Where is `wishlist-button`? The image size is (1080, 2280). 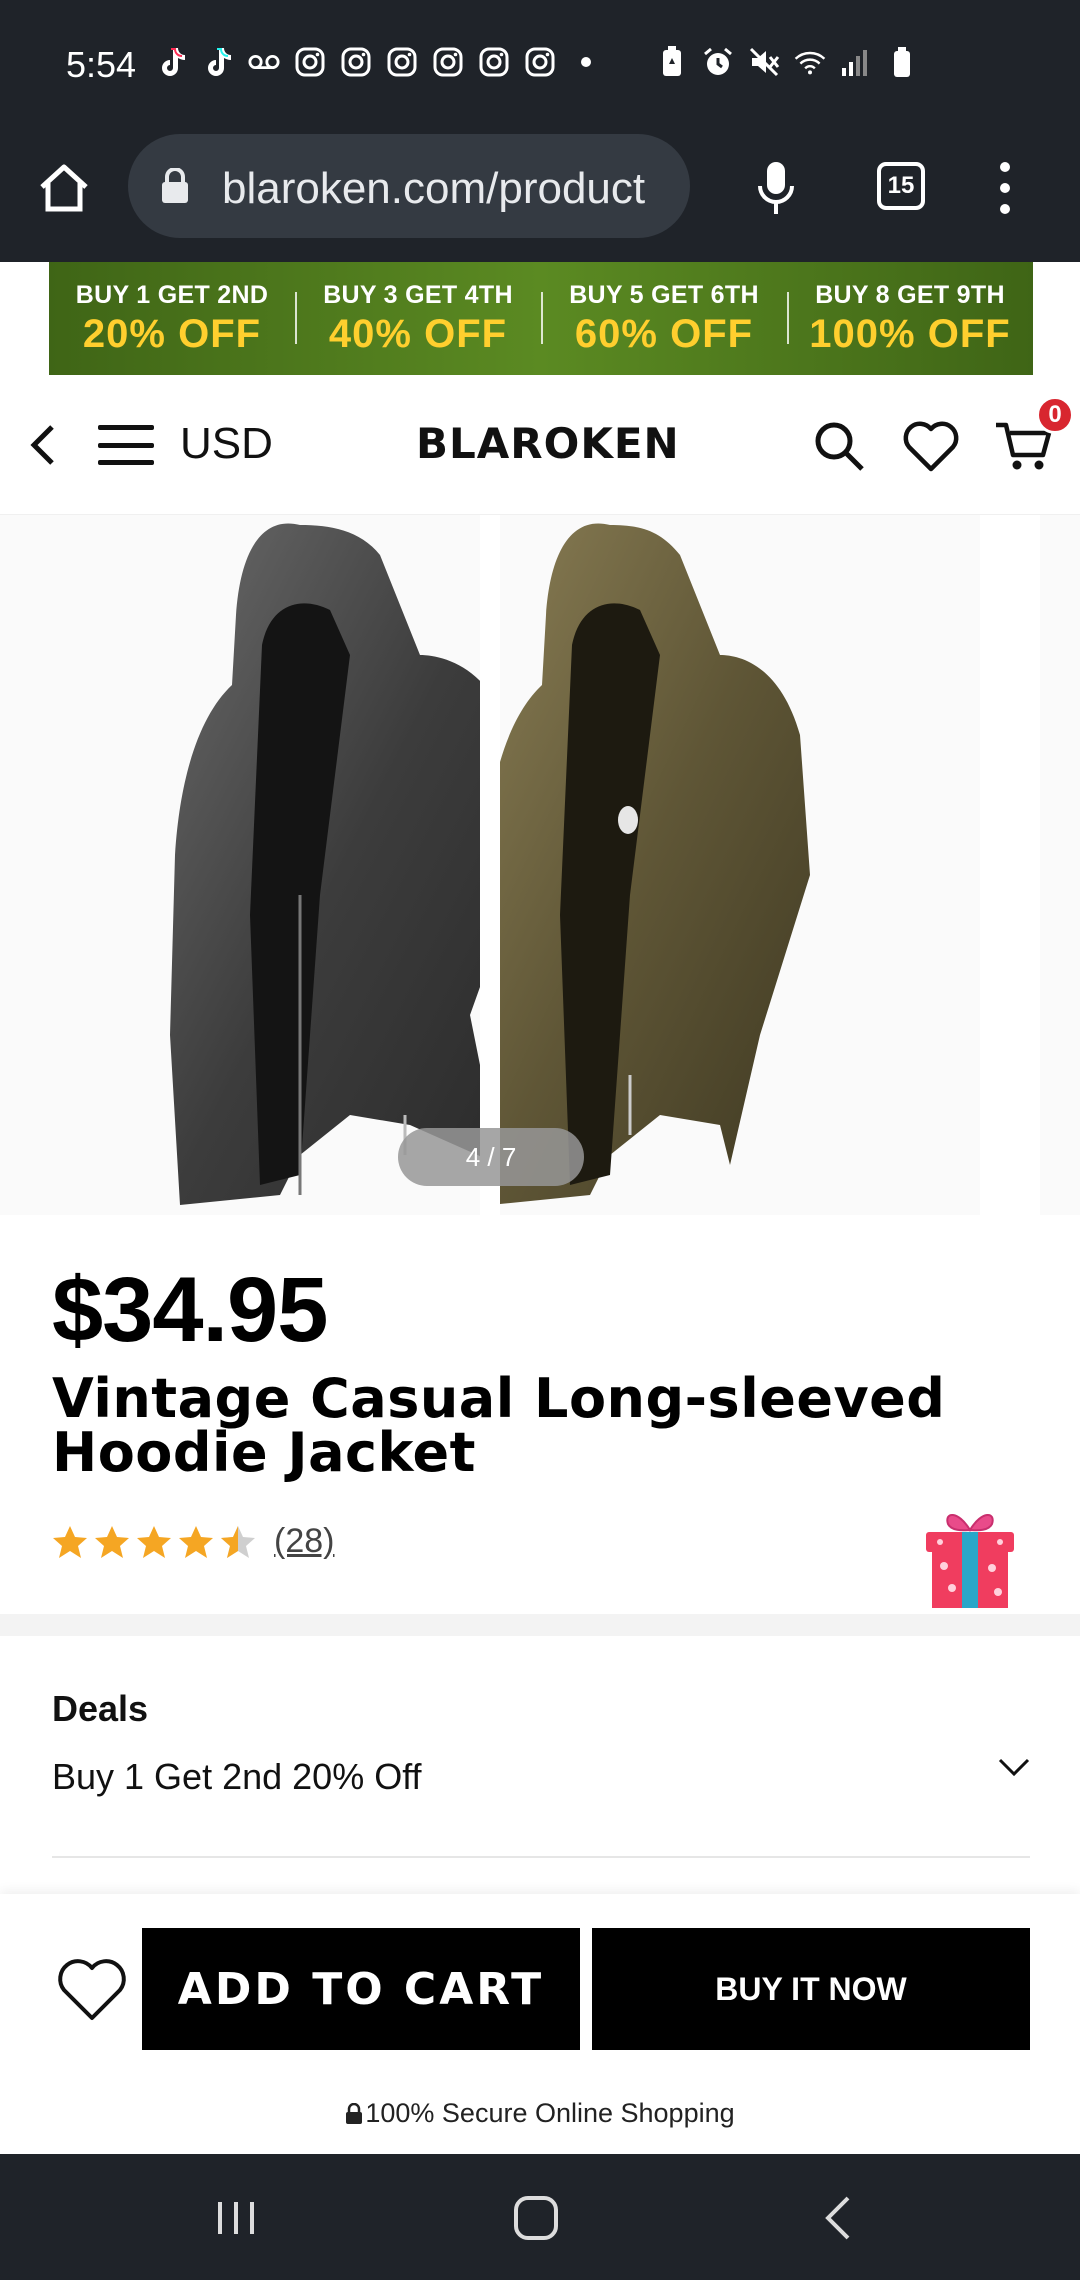 wishlist-button is located at coordinates (931, 446).